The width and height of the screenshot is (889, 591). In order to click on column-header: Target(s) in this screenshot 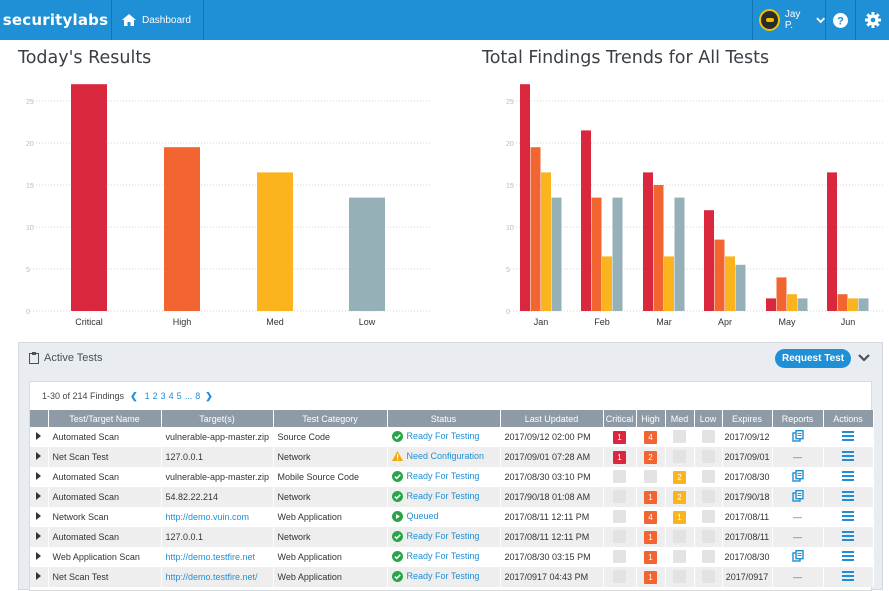, I will do `click(217, 418)`.